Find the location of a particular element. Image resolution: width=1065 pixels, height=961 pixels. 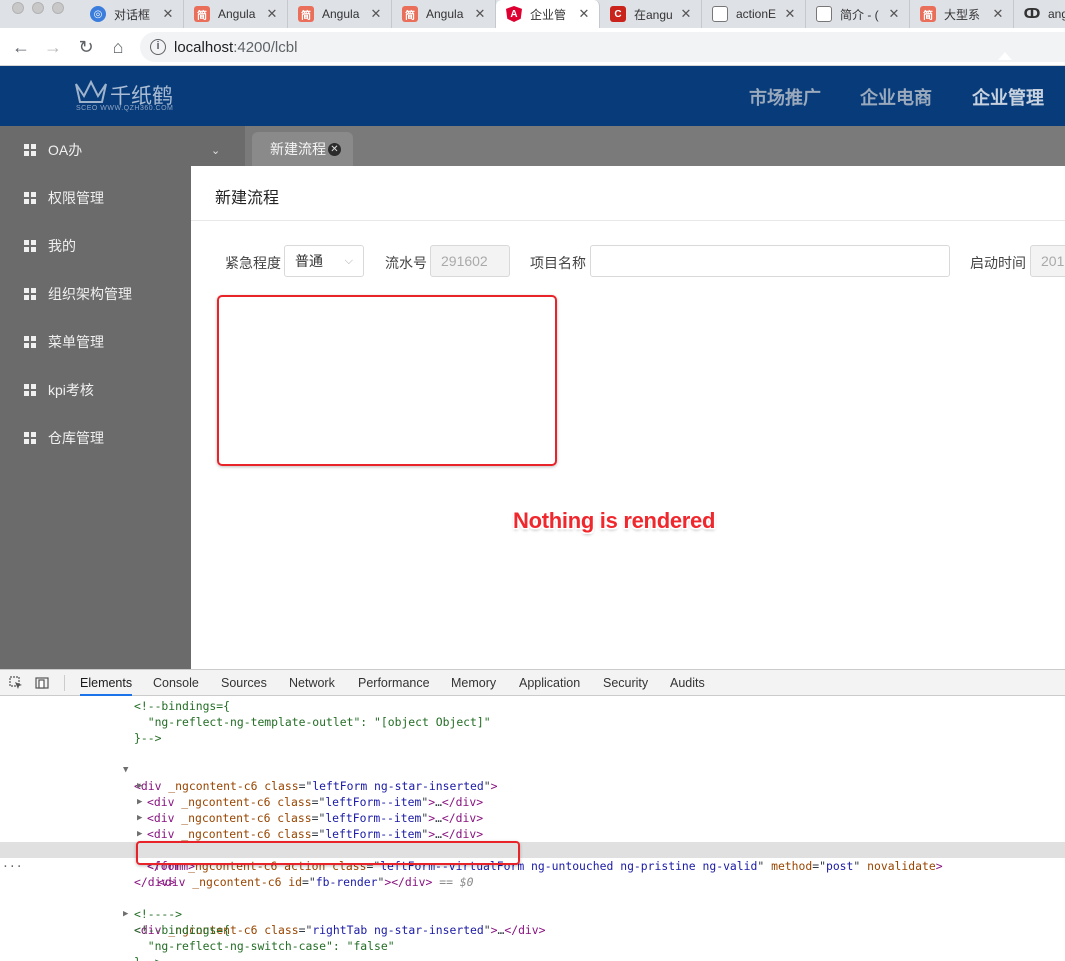

tab-title: 大型系 is located at coordinates (962, 14).